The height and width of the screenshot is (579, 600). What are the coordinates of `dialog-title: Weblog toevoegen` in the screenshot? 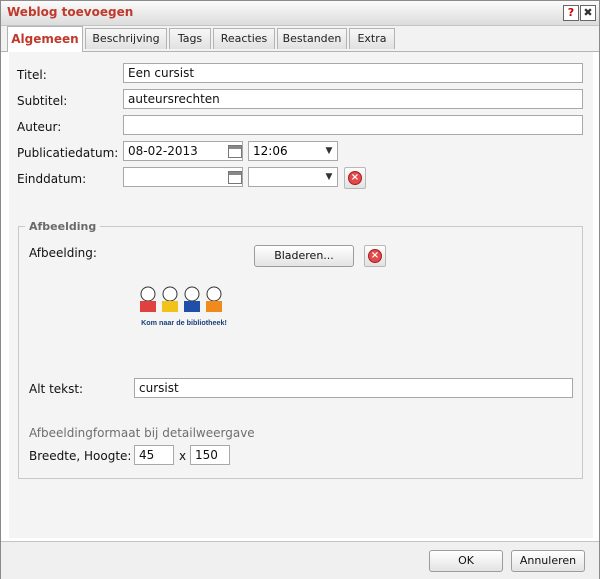 It's located at (70, 12).